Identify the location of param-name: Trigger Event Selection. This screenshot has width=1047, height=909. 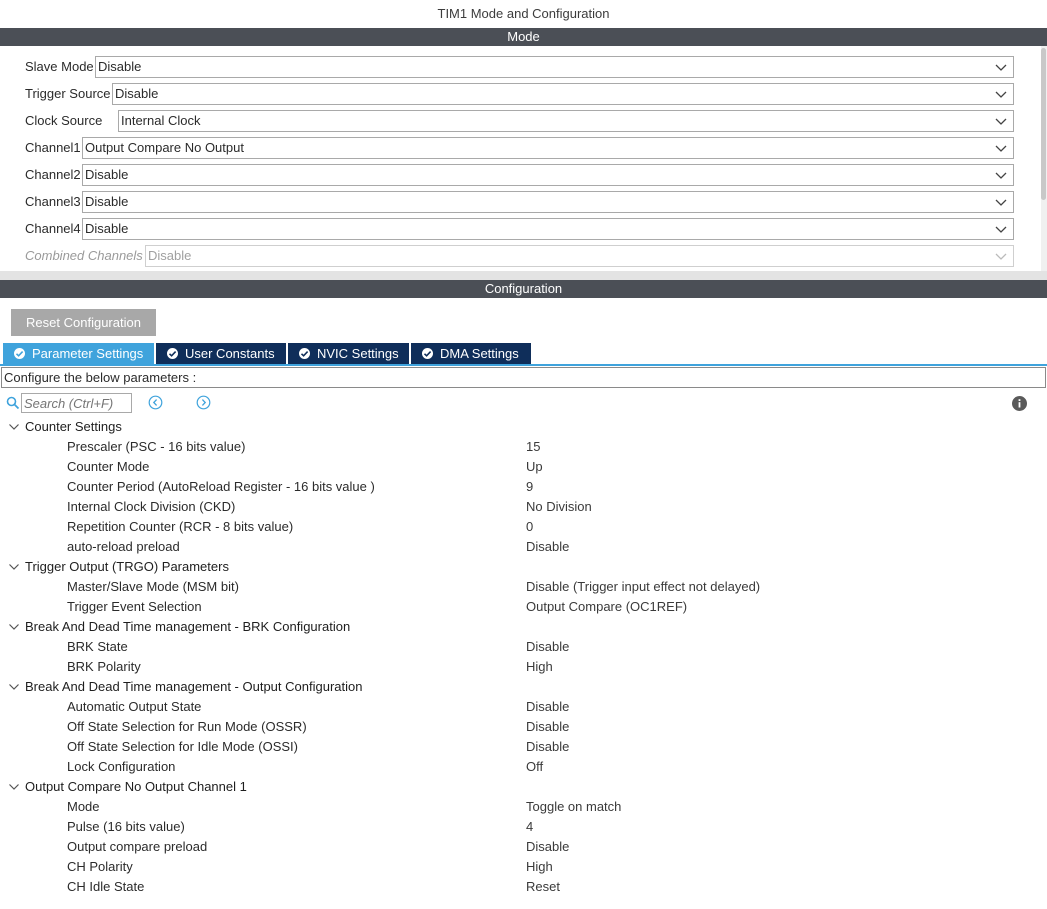
(134, 606).